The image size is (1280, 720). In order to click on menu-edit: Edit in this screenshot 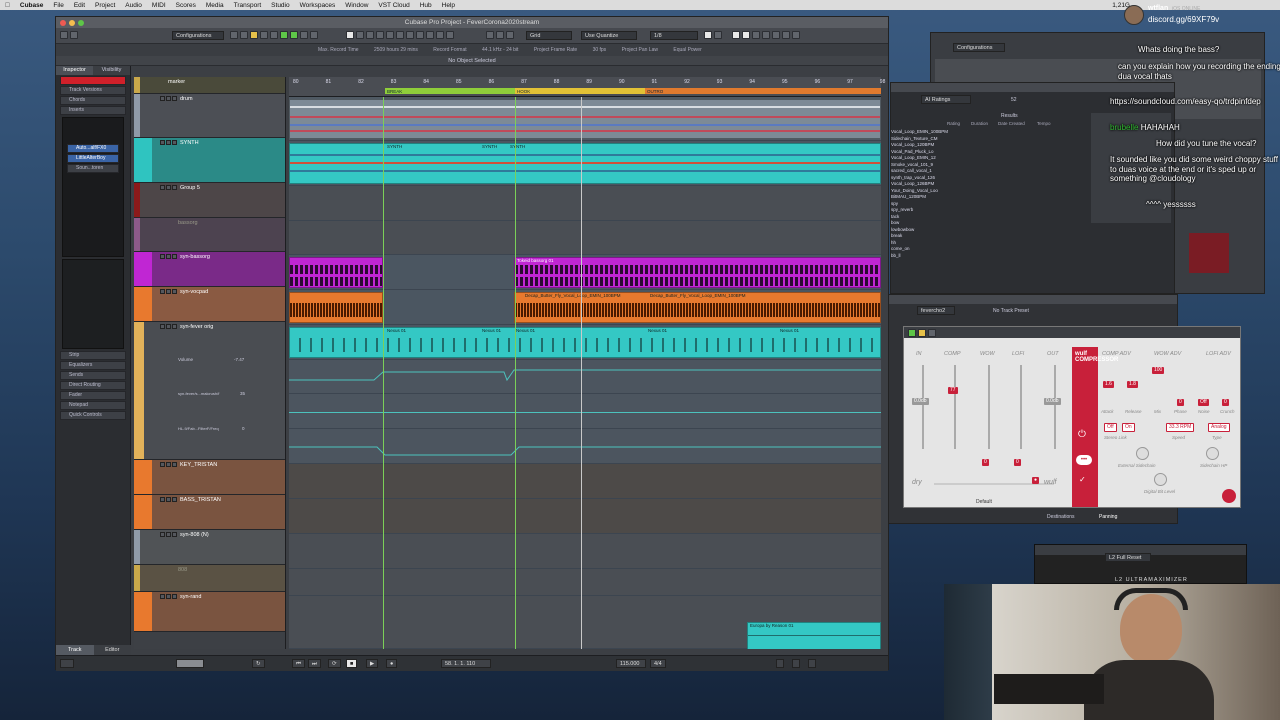, I will do `click(79, 5)`.